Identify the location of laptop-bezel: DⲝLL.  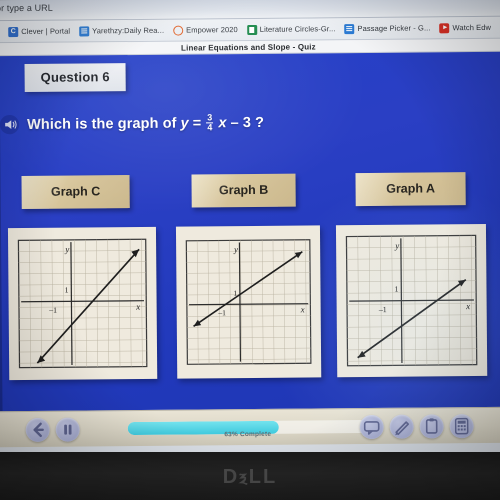
(250, 476).